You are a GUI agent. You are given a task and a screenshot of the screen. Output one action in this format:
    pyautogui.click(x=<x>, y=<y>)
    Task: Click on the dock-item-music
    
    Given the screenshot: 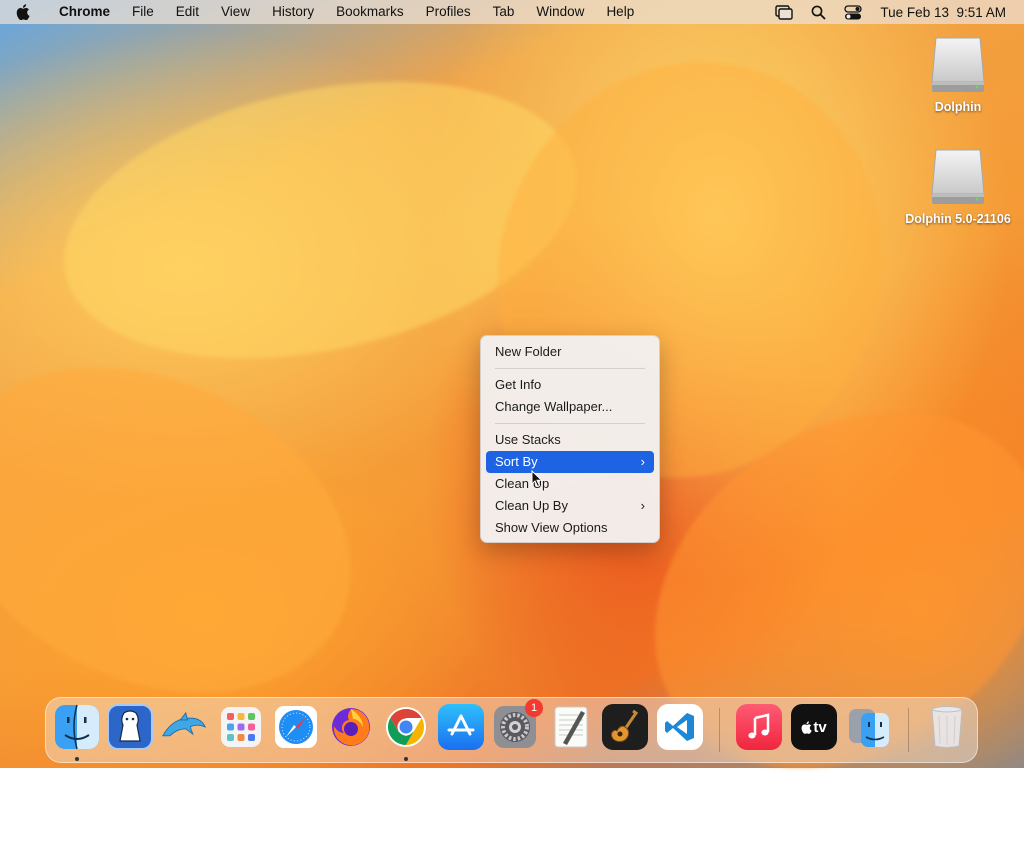 What is the action you would take?
    pyautogui.click(x=759, y=727)
    